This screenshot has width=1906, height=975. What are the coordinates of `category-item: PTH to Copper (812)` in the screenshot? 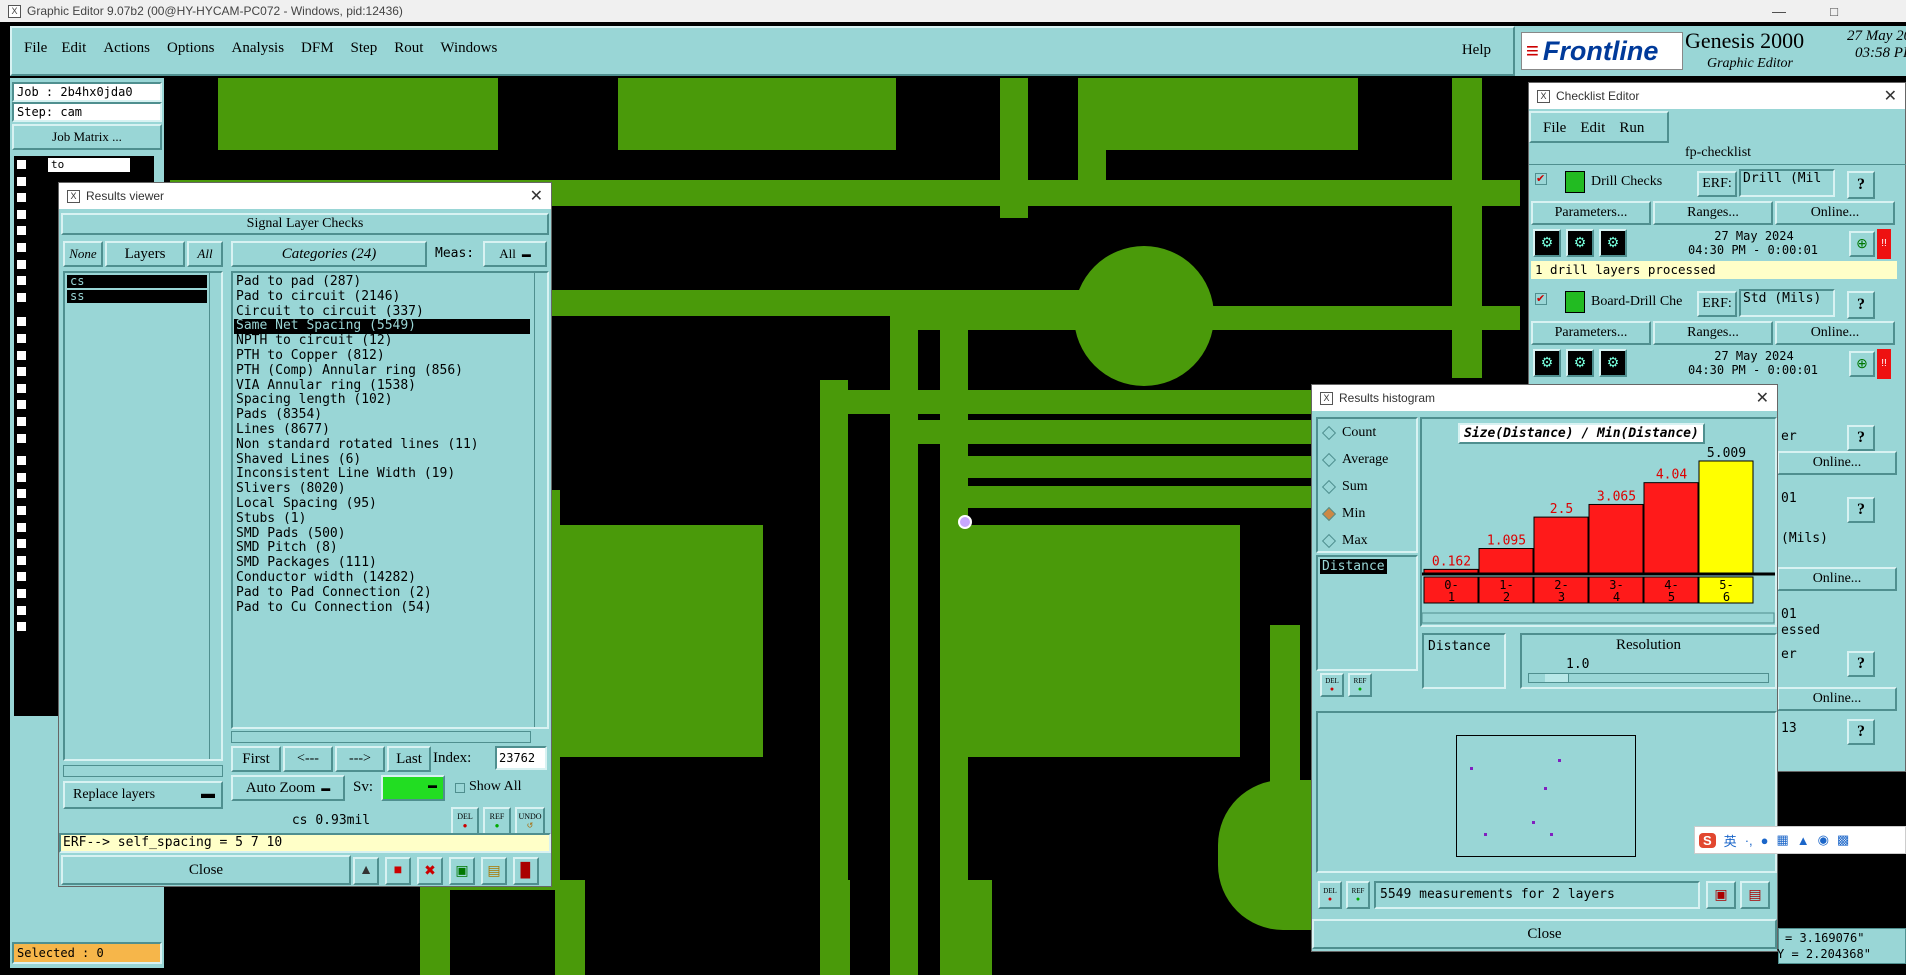 It's located at (382, 356).